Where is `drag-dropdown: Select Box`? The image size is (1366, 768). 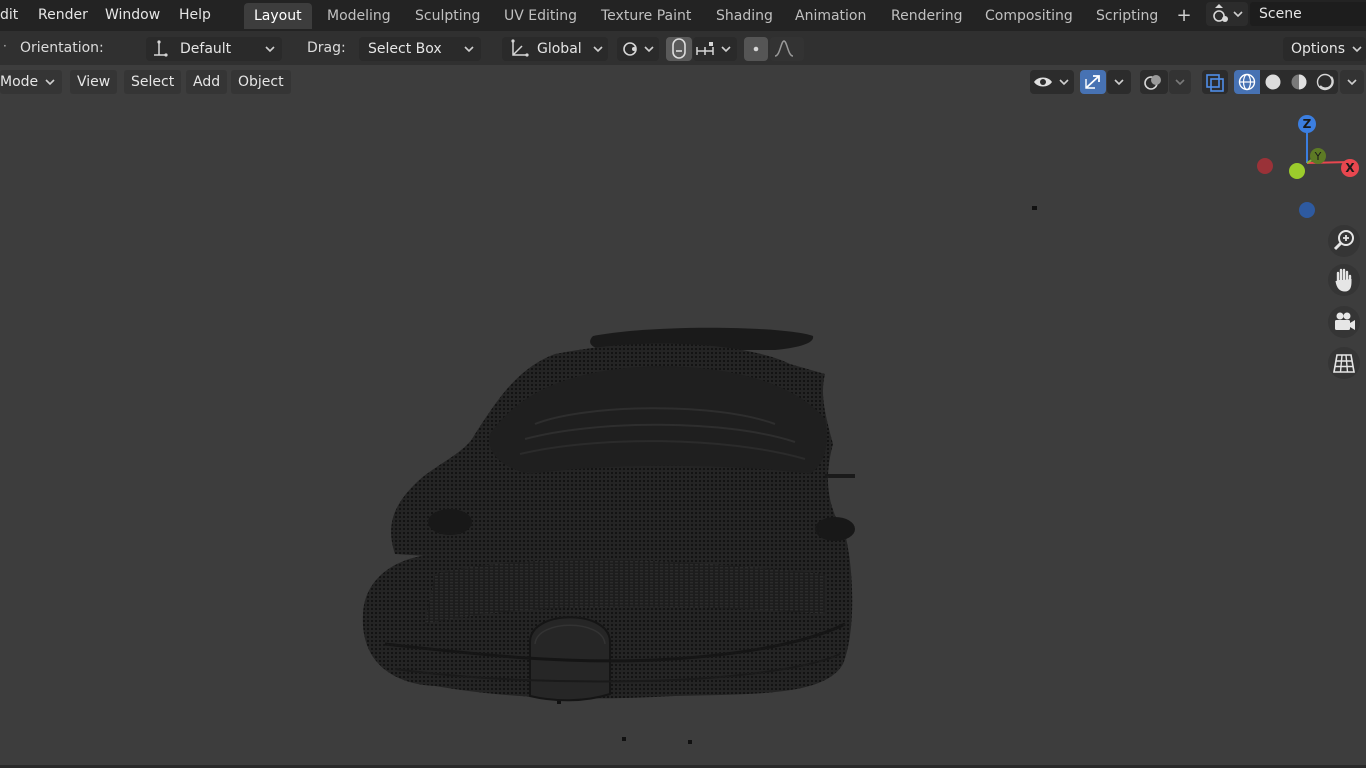
drag-dropdown: Select Box is located at coordinates (420, 49).